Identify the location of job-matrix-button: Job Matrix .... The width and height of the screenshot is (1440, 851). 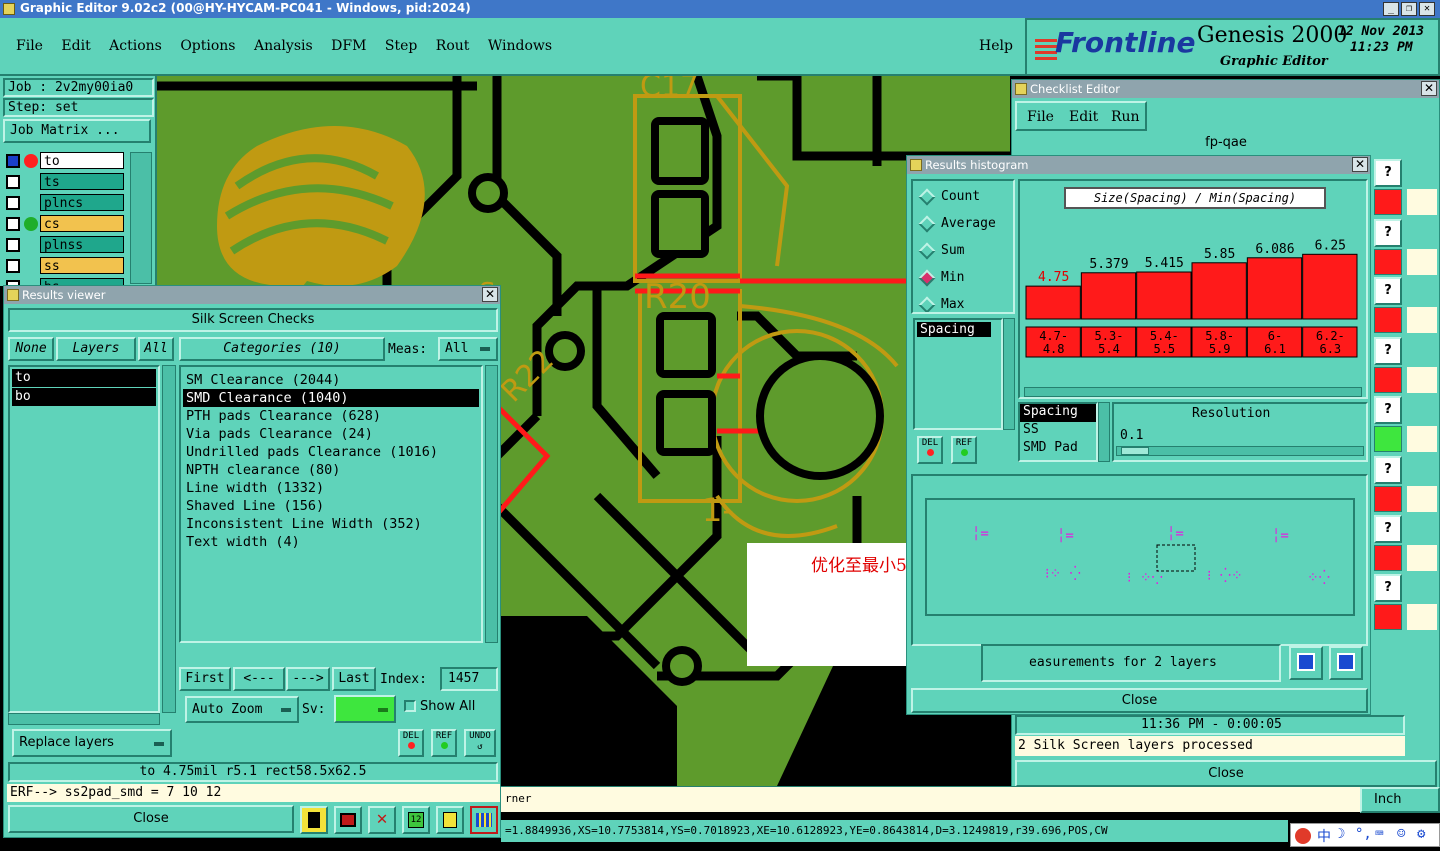
(77, 131).